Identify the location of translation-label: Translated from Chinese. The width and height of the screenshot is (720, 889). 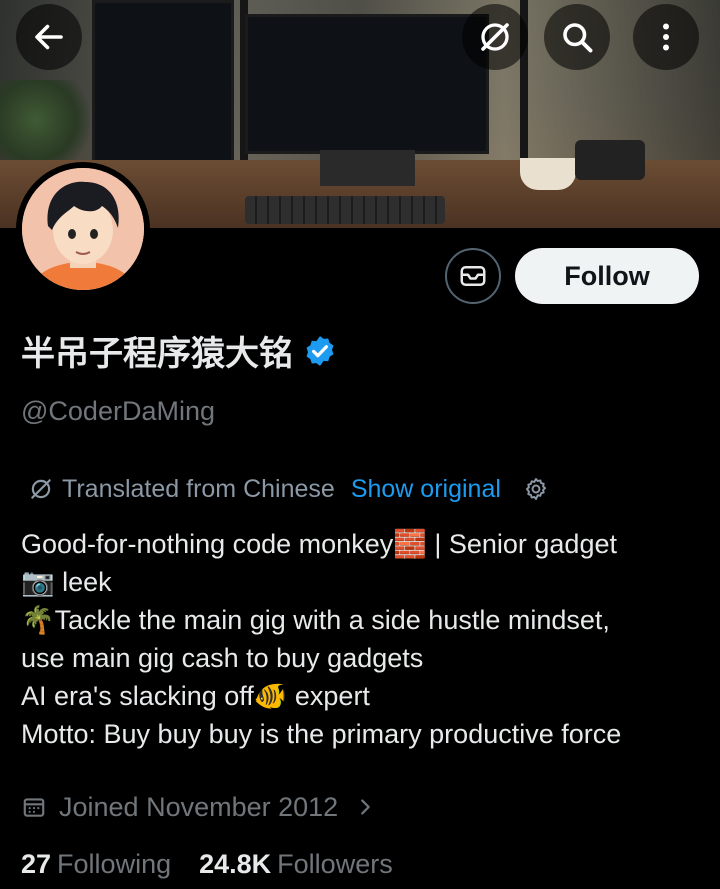
(198, 488).